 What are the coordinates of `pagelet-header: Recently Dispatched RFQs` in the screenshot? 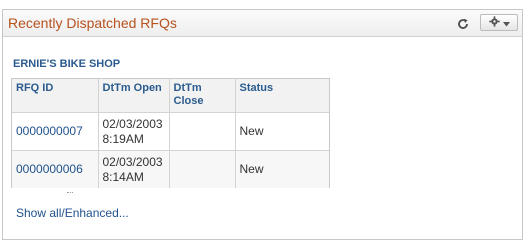 It's located at (262, 23).